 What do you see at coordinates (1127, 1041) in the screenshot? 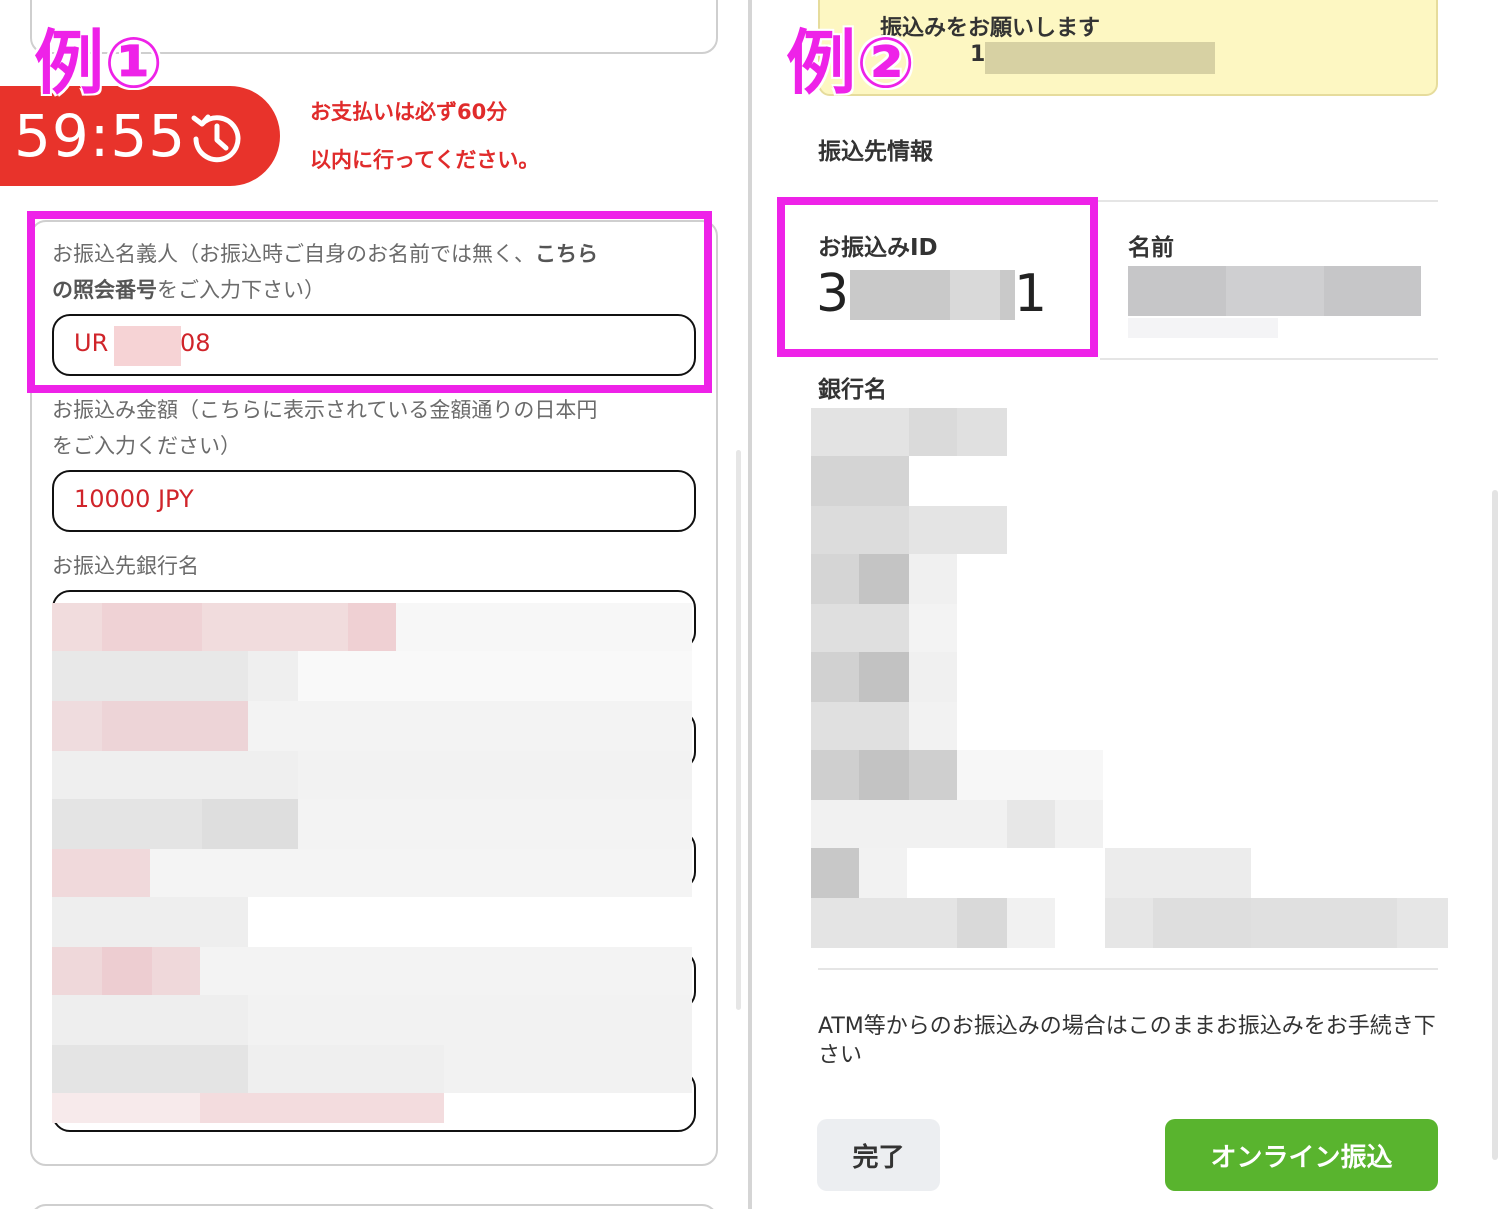
I see `atm-note: ATM等からのお振込みの場合はこのままお振込みをお手続き下さい` at bounding box center [1127, 1041].